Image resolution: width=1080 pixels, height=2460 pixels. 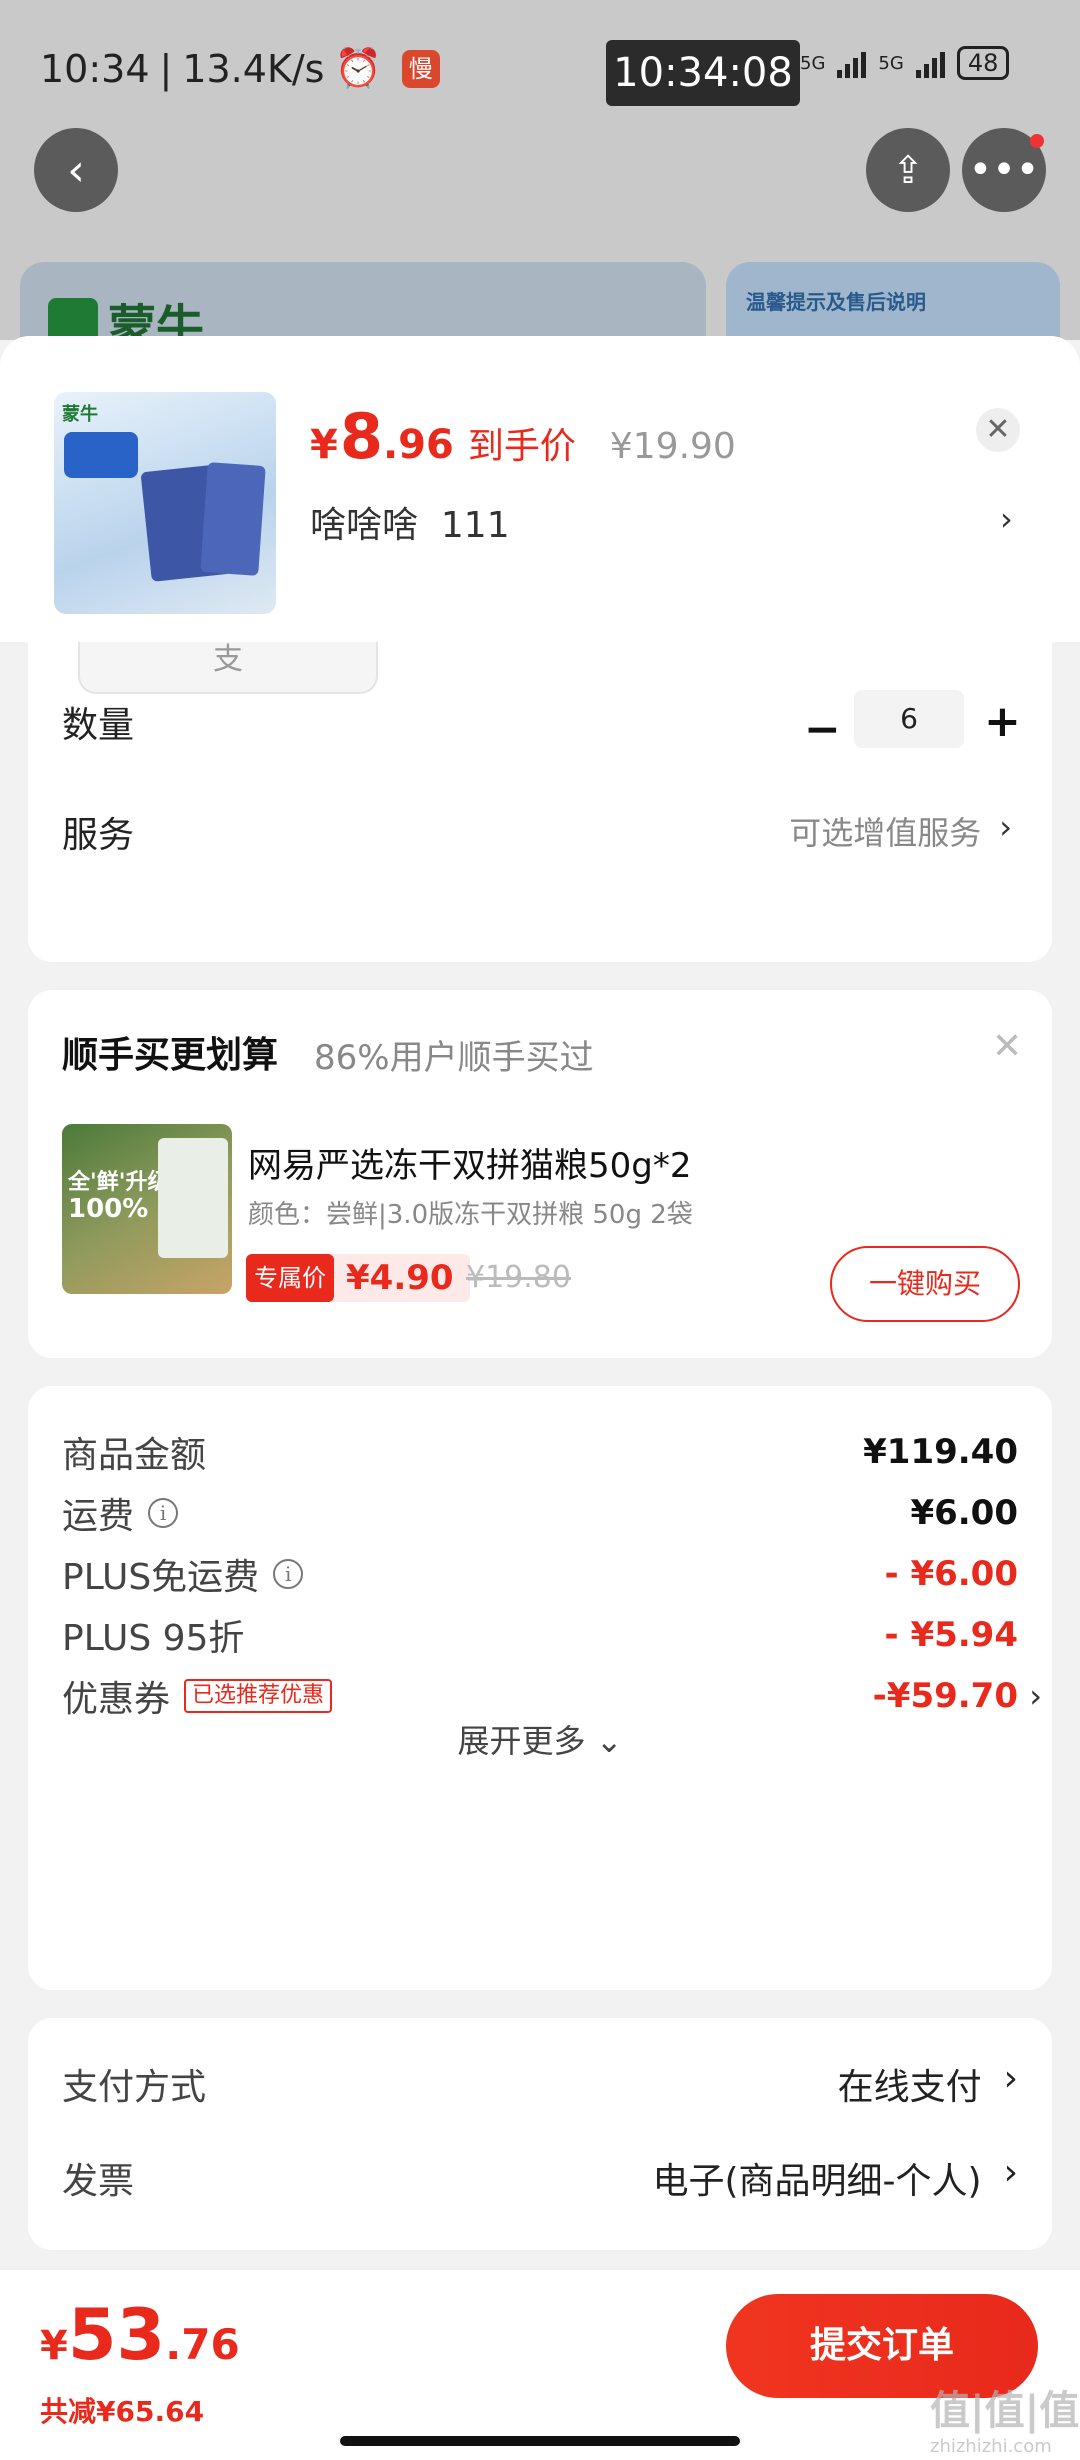 What do you see at coordinates (822, 729) in the screenshot?
I see `quantity-decrease-button: −` at bounding box center [822, 729].